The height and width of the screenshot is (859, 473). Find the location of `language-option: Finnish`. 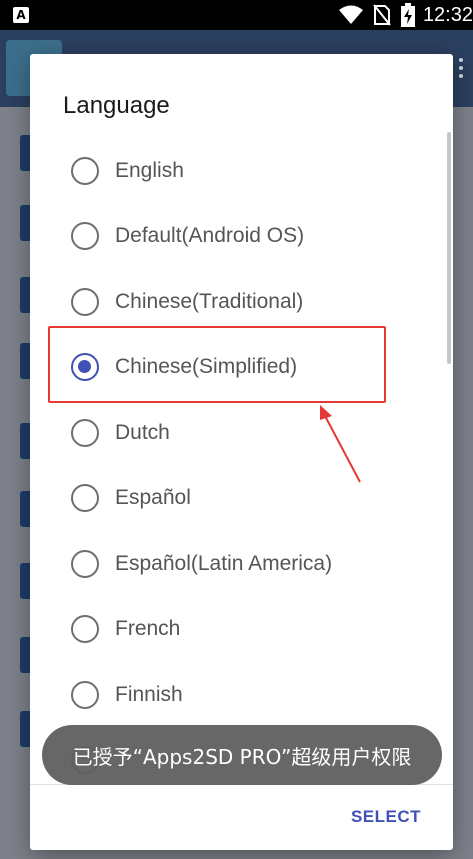

language-option: Finnish is located at coordinates (241, 694).